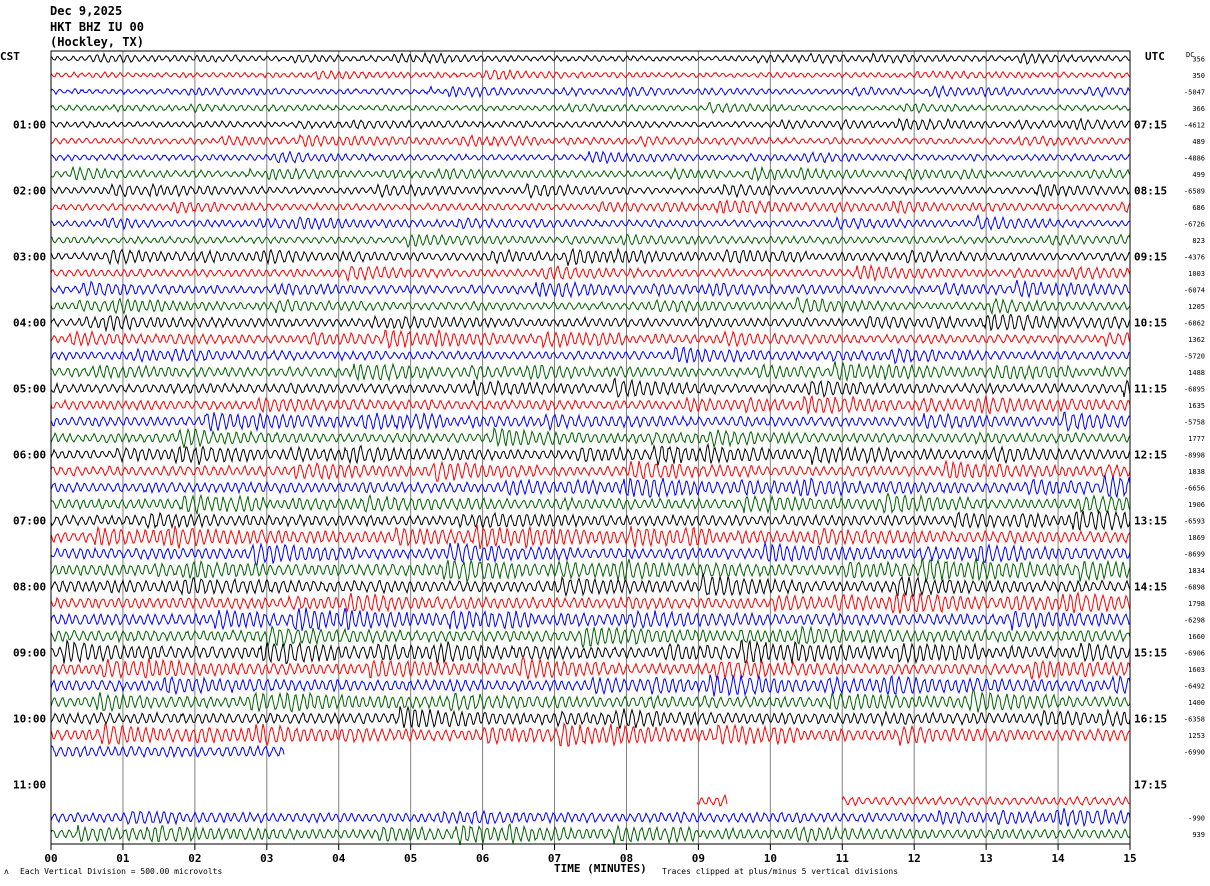 Image resolution: width=1210 pixels, height=886 pixels. I want to click on dc-offset-label: -6298, so click(1194, 621).